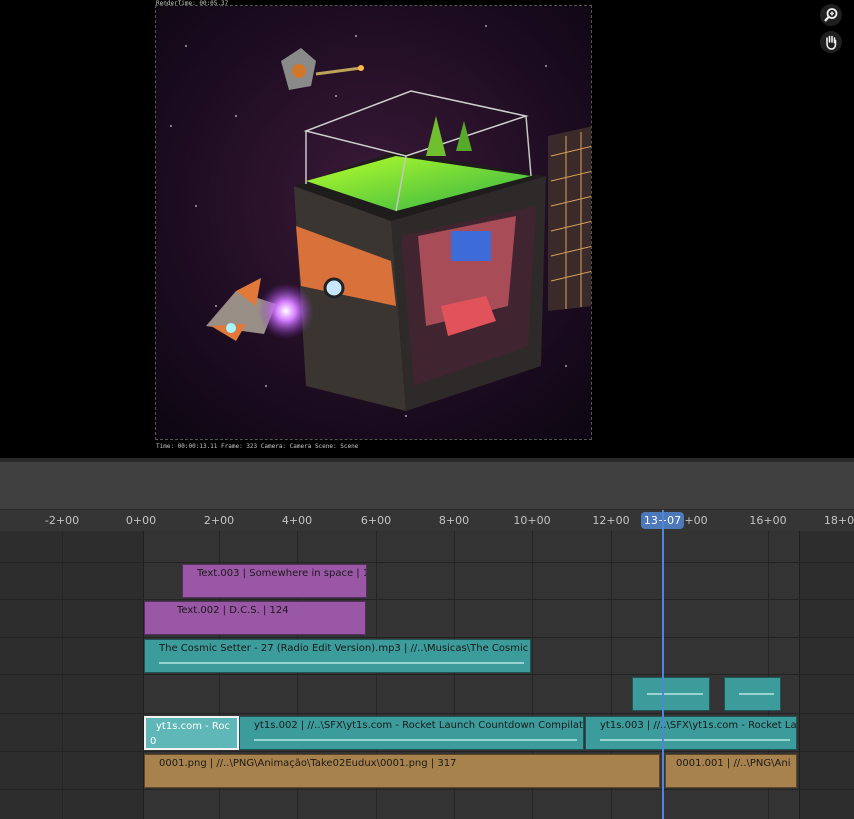  Describe the element at coordinates (282, 573) in the screenshot. I see `strip-label: Text.003 | Somewhere in space | 1` at that location.